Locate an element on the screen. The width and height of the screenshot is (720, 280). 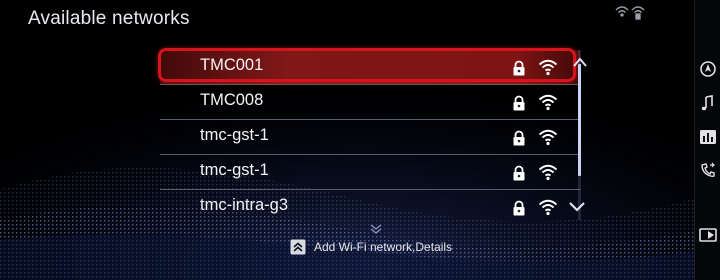
network-name: tmc-intra-g3 is located at coordinates (244, 205).